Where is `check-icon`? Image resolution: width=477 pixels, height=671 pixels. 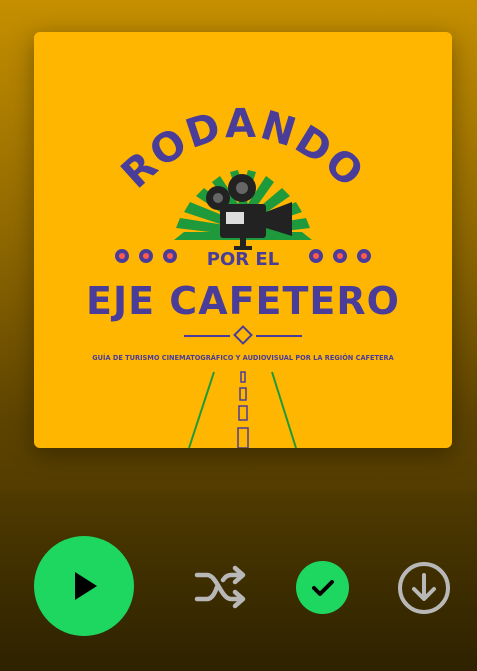 check-icon is located at coordinates (322, 587).